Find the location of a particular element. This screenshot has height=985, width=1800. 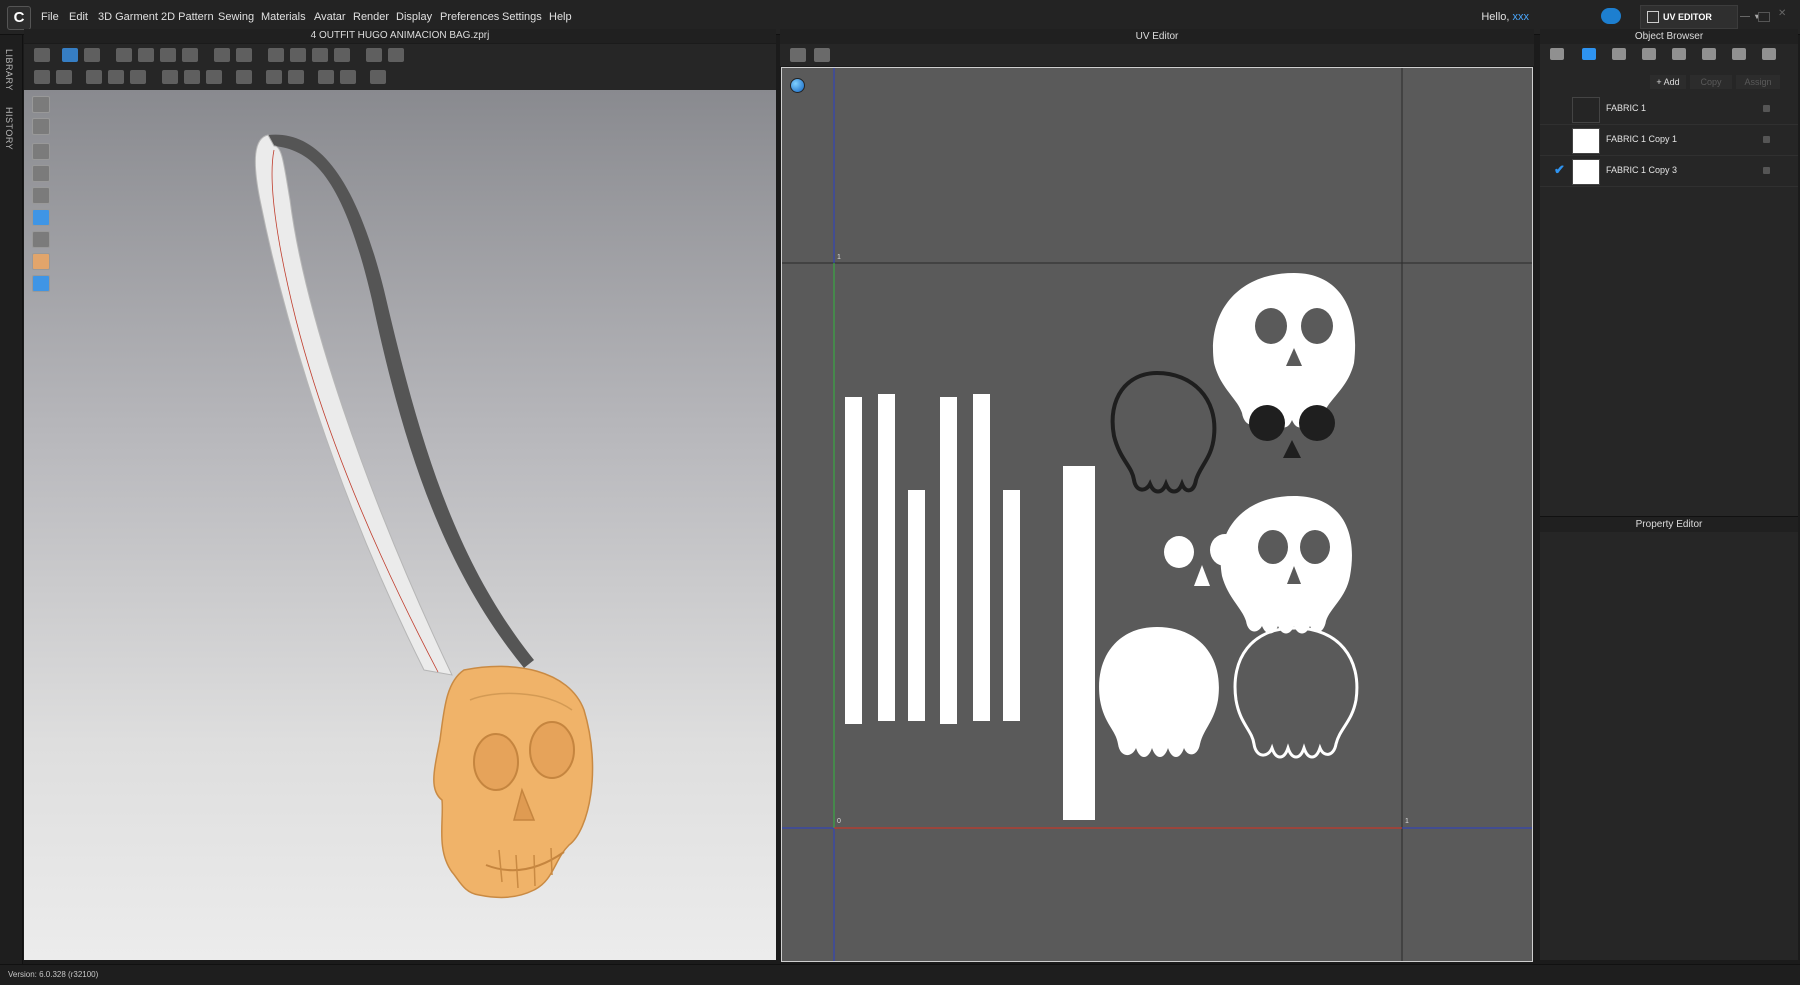

transform-icon is located at coordinates (70, 55).